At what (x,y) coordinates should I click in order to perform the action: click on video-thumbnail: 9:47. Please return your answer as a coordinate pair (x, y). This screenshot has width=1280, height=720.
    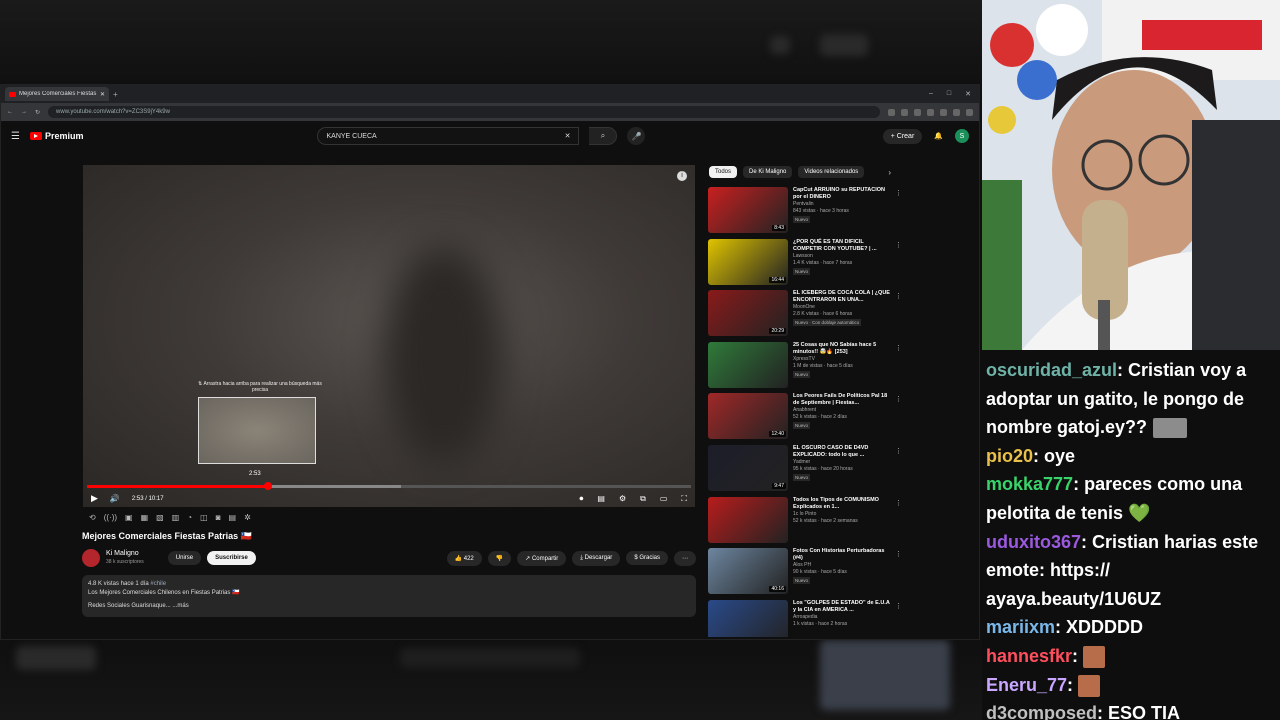
    Looking at the image, I should click on (748, 467).